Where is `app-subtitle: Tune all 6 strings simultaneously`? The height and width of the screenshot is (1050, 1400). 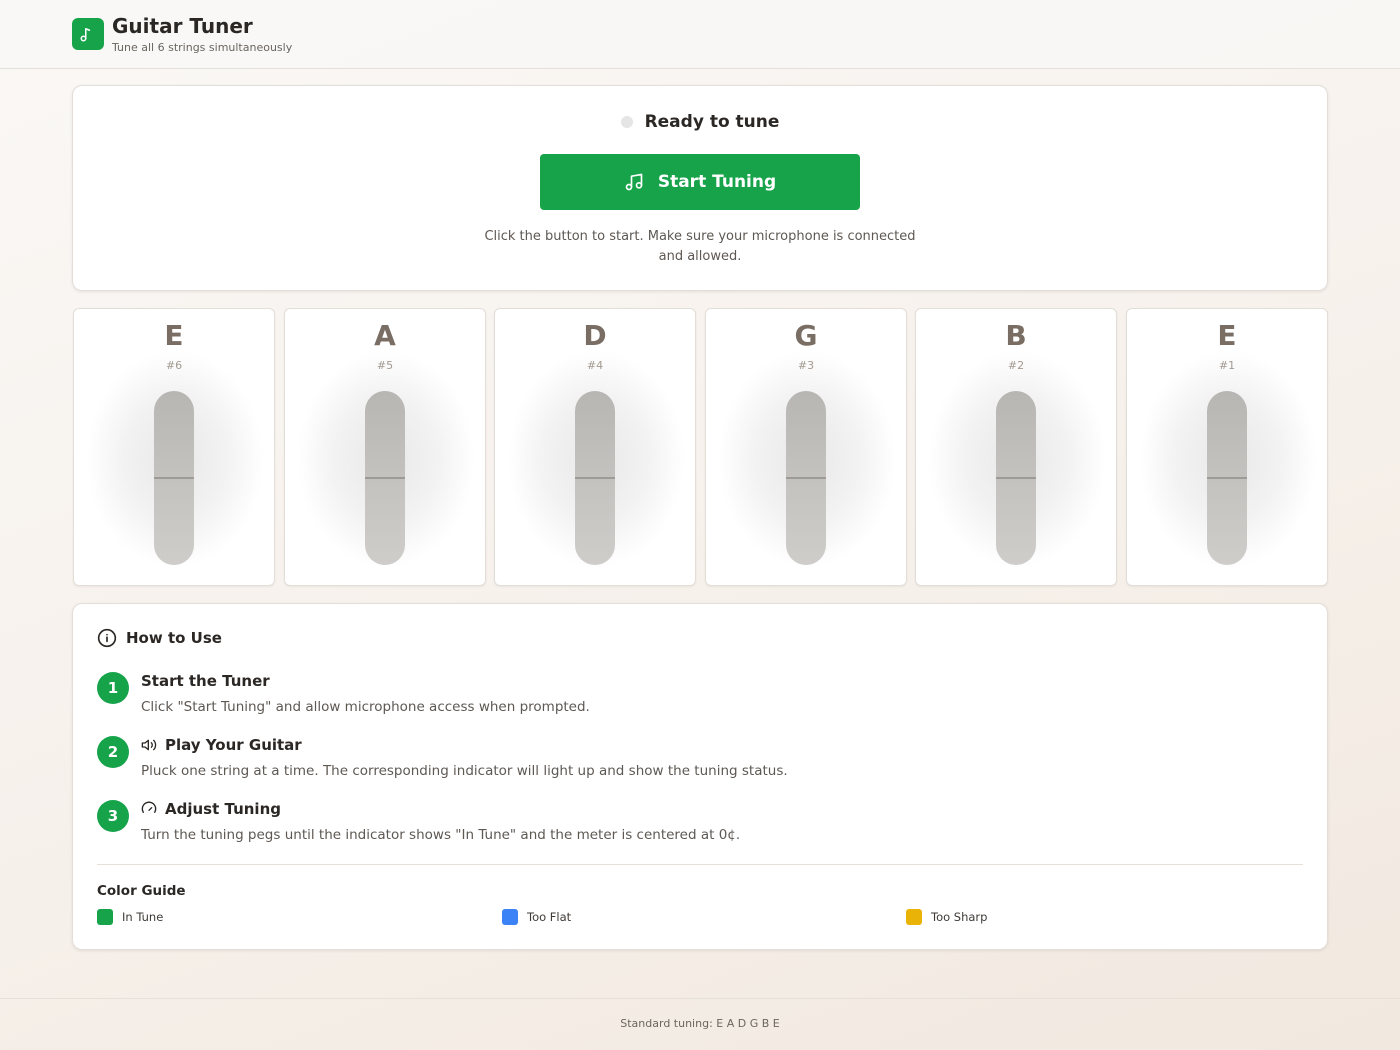
app-subtitle: Tune all 6 strings simultaneously is located at coordinates (202, 47).